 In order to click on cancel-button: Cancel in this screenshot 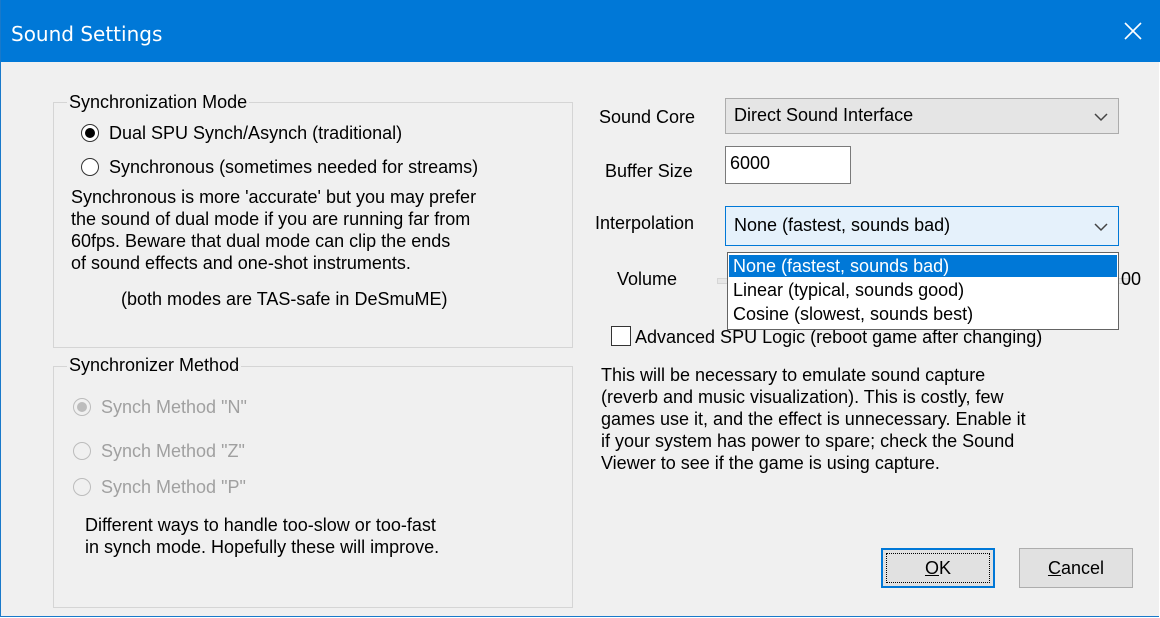, I will do `click(1076, 568)`.